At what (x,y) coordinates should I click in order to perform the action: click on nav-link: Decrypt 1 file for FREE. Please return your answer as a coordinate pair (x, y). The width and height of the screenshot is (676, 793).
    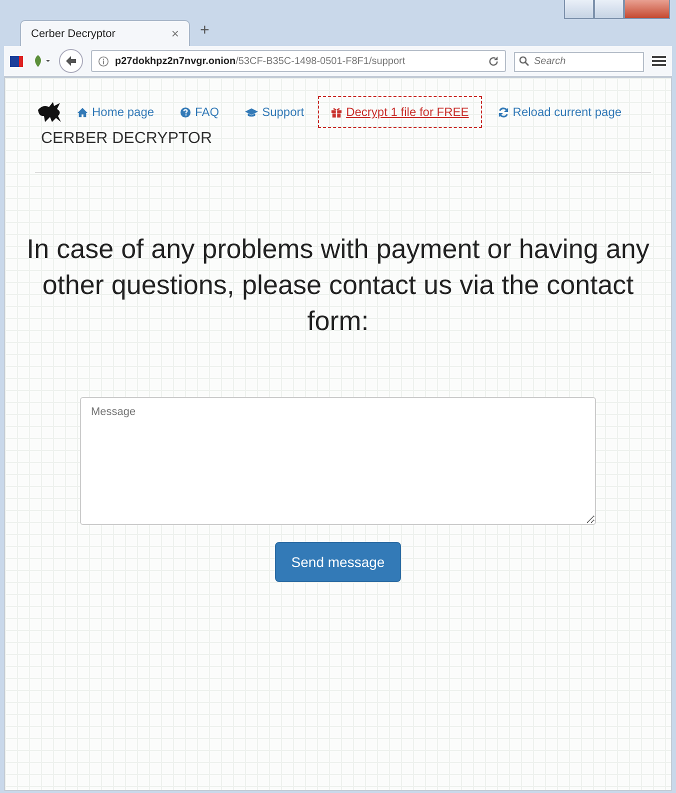
    Looking at the image, I should click on (400, 112).